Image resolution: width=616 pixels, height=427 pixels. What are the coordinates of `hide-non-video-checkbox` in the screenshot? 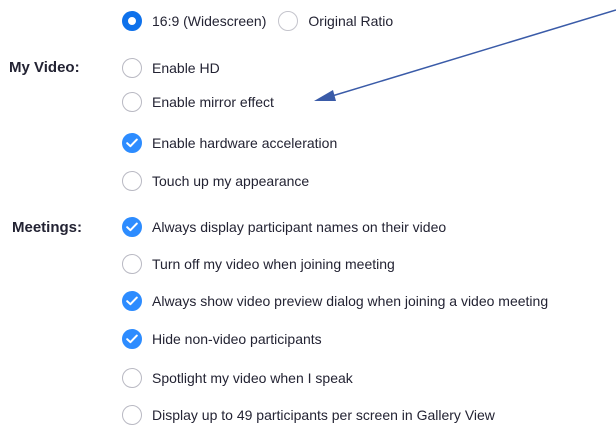 It's located at (132, 339).